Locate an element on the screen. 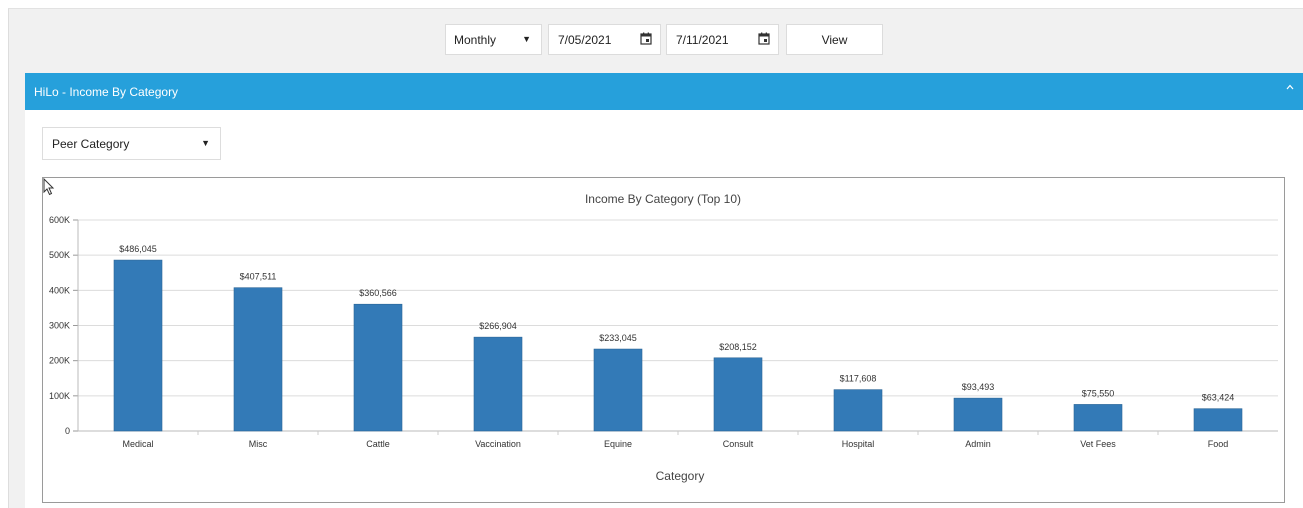 This screenshot has width=1303, height=508. x-tick-label: Medical is located at coordinates (137, 444).